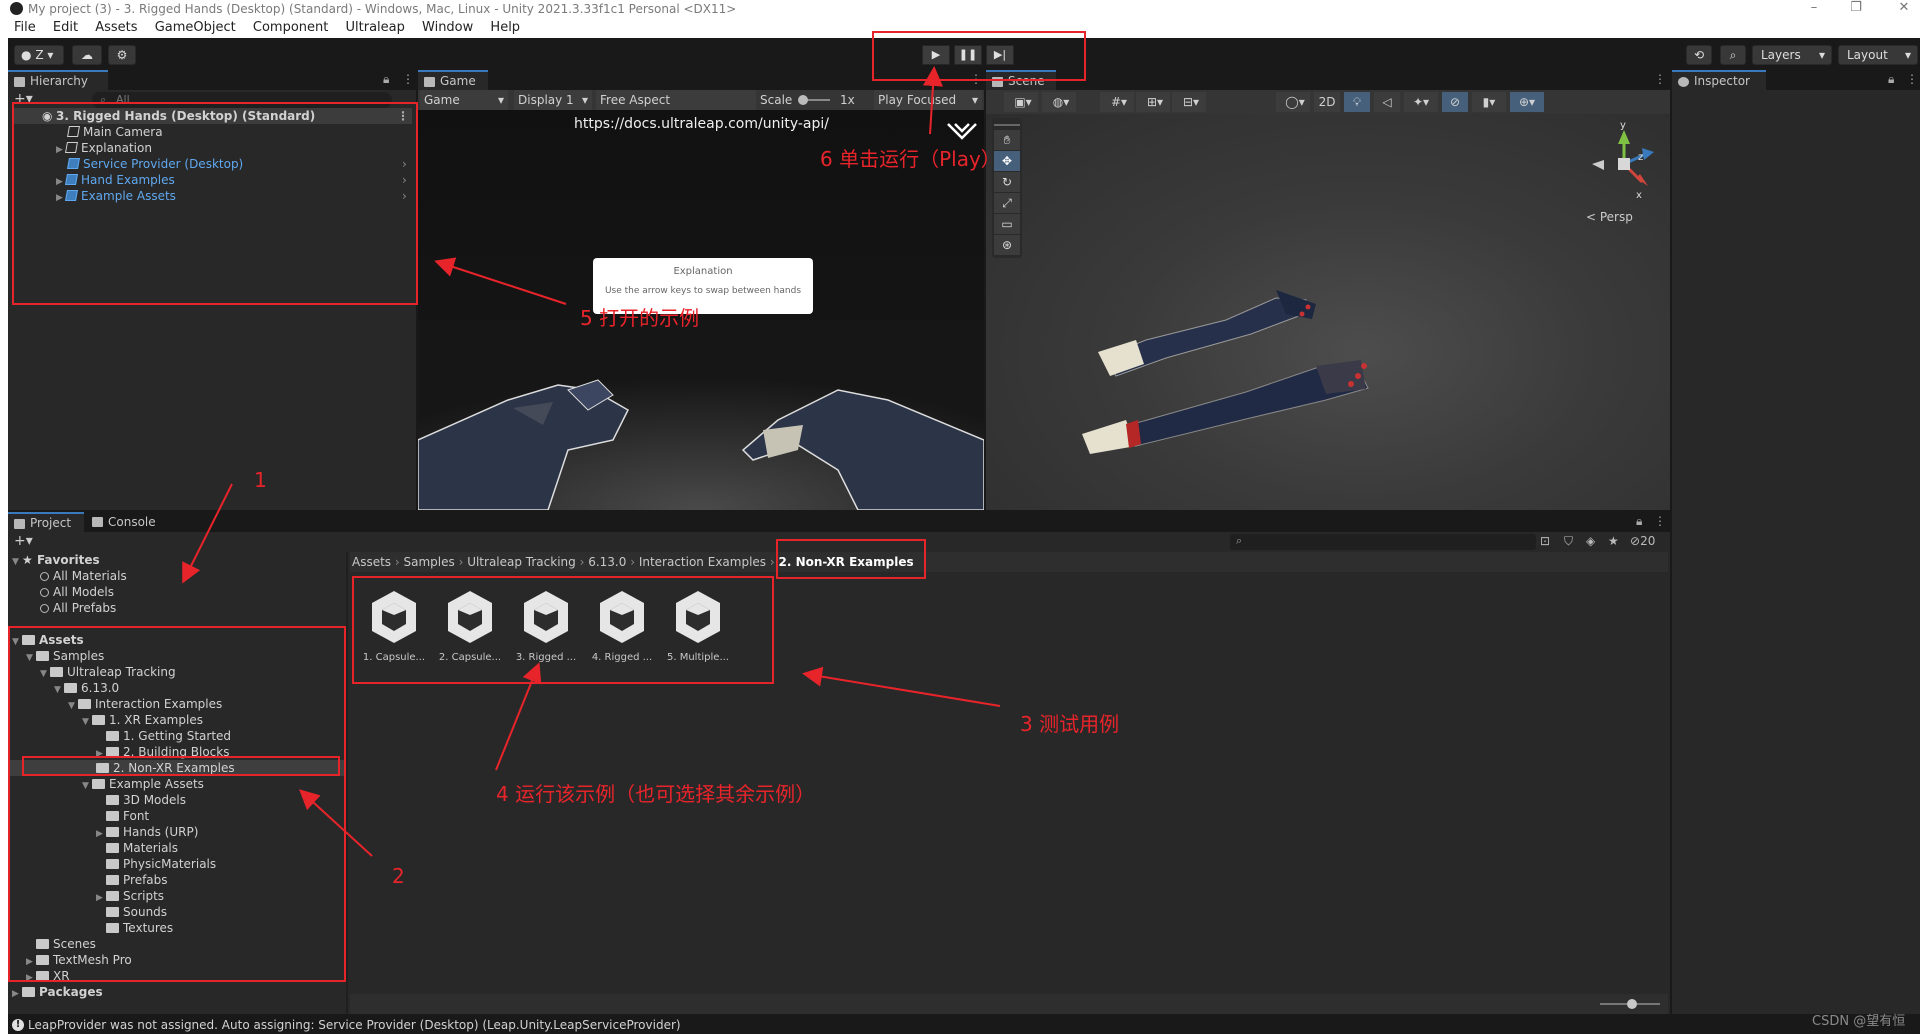  What do you see at coordinates (447, 27) in the screenshot?
I see `menu-window: Window` at bounding box center [447, 27].